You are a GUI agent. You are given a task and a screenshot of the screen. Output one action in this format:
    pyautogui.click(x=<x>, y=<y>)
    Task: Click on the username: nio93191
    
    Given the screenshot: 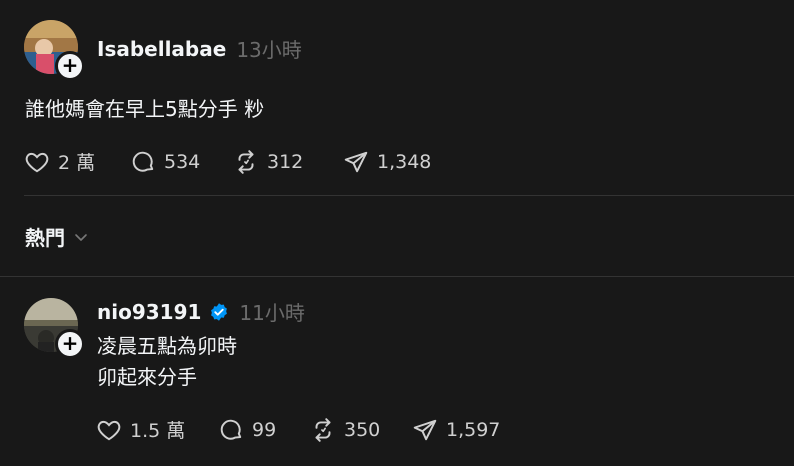 What is the action you would take?
    pyautogui.click(x=149, y=312)
    